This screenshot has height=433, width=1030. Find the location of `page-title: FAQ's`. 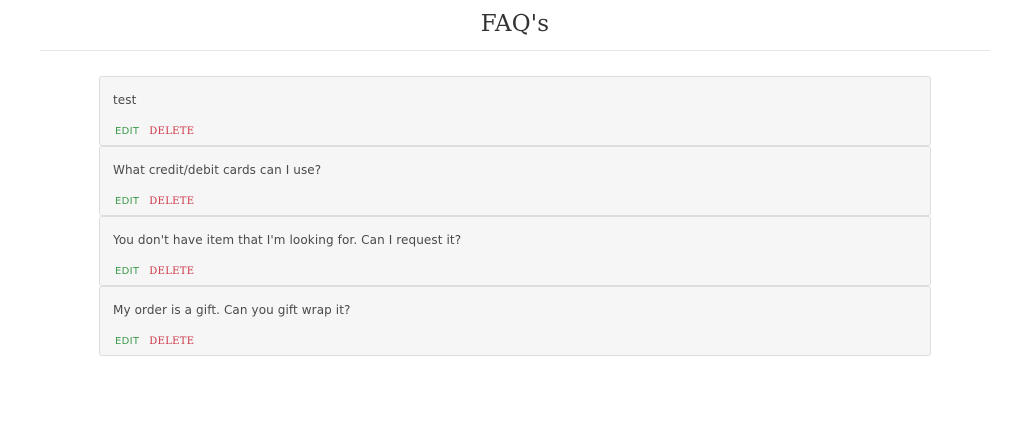

page-title: FAQ's is located at coordinates (515, 24).